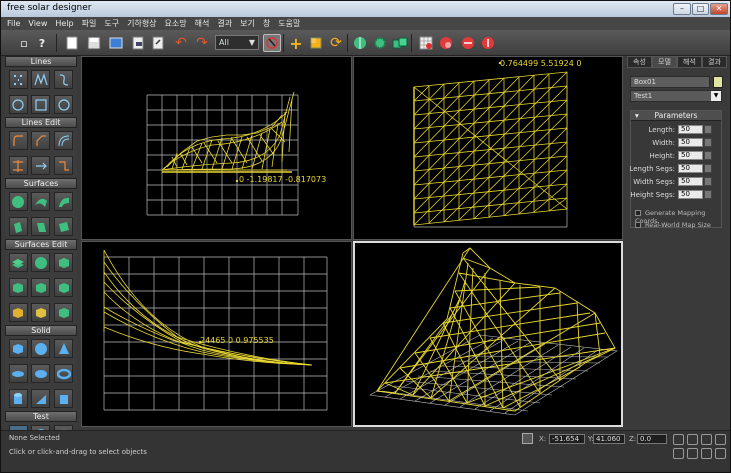 This screenshot has width=731, height=473. I want to click on menu-file-kr: 파일, so click(89, 23).